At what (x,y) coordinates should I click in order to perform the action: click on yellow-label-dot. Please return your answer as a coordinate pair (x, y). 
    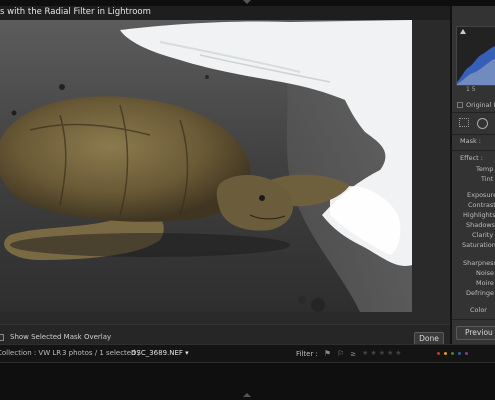
    Looking at the image, I should click on (445, 353).